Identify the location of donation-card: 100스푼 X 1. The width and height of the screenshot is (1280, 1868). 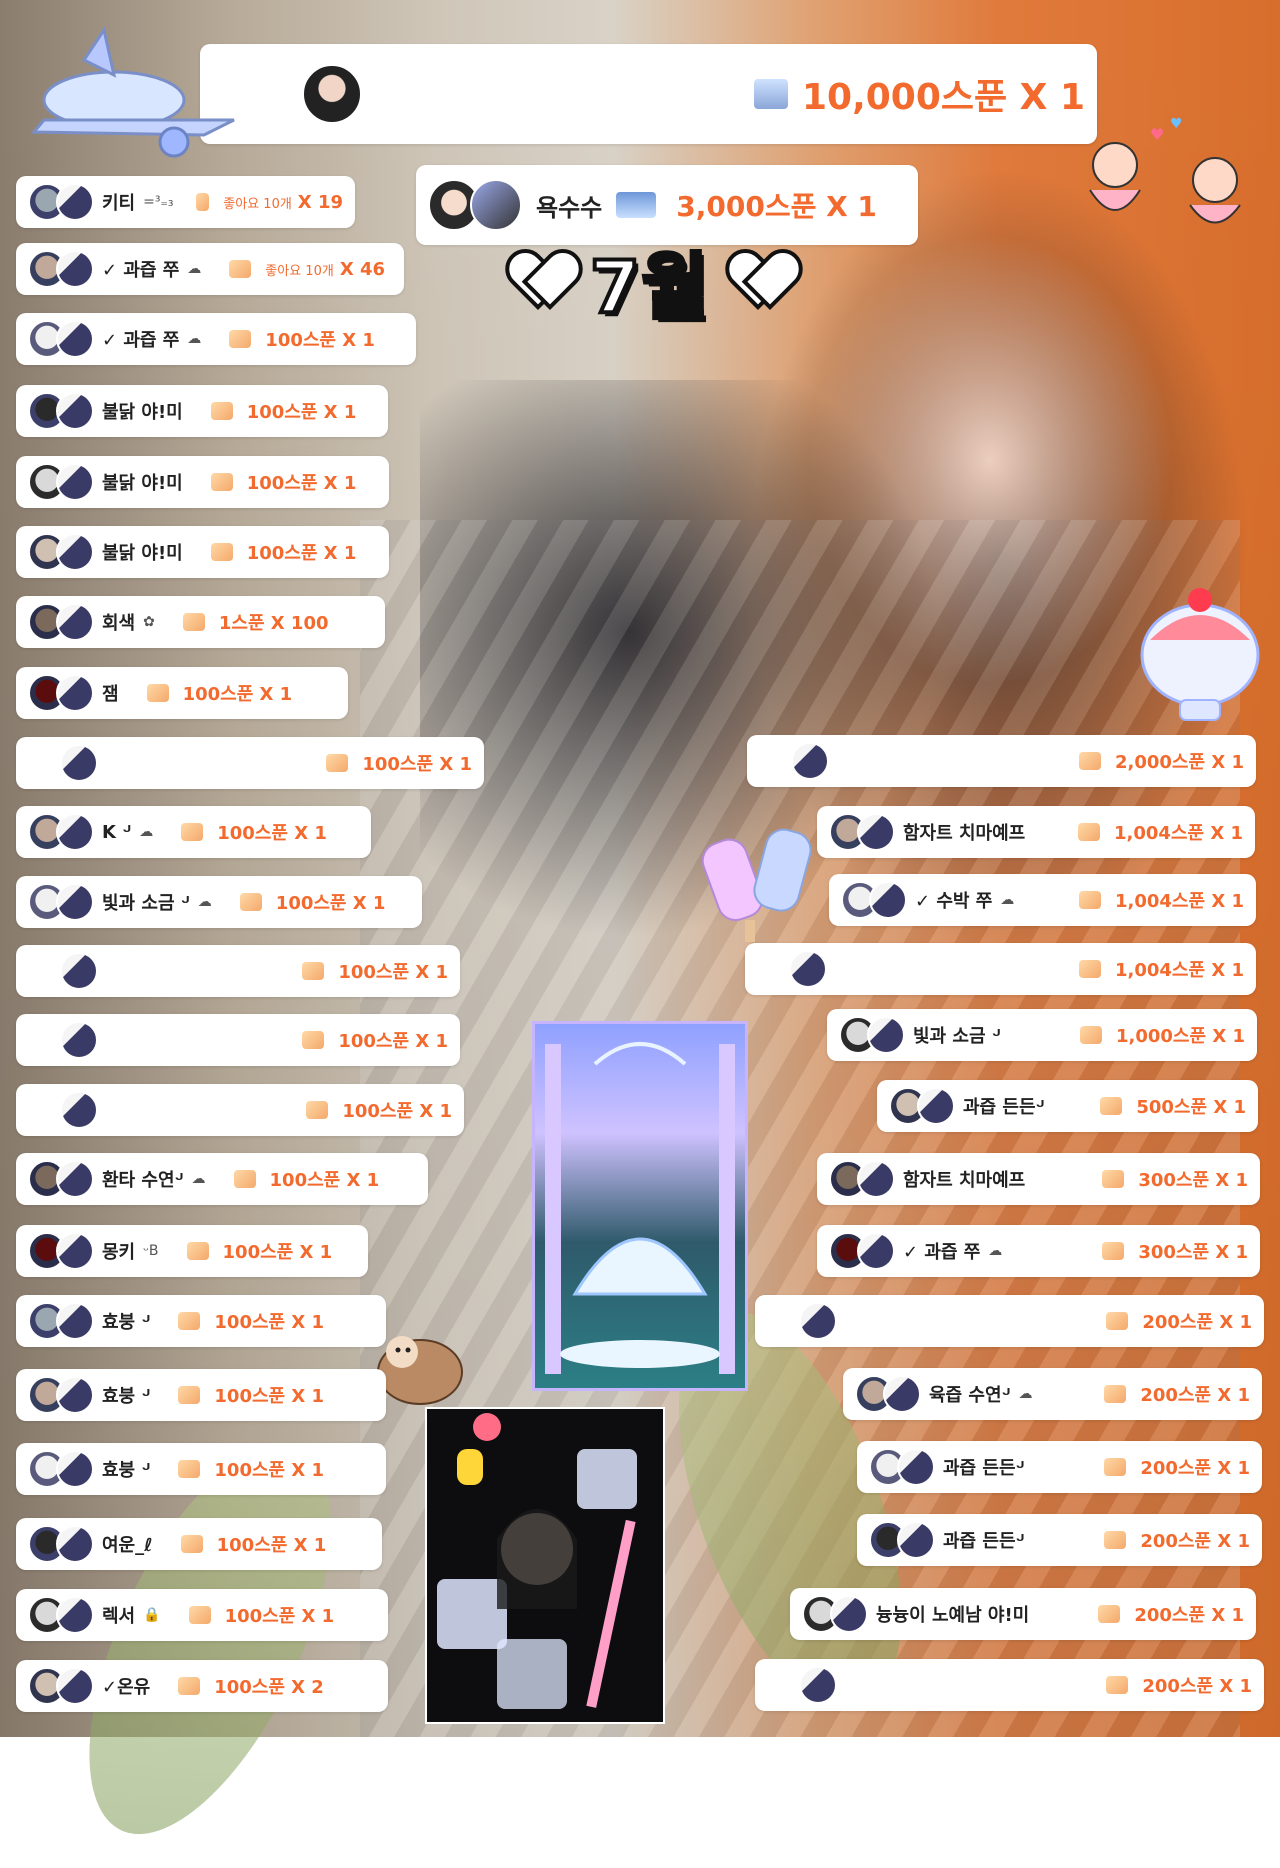
(238, 971).